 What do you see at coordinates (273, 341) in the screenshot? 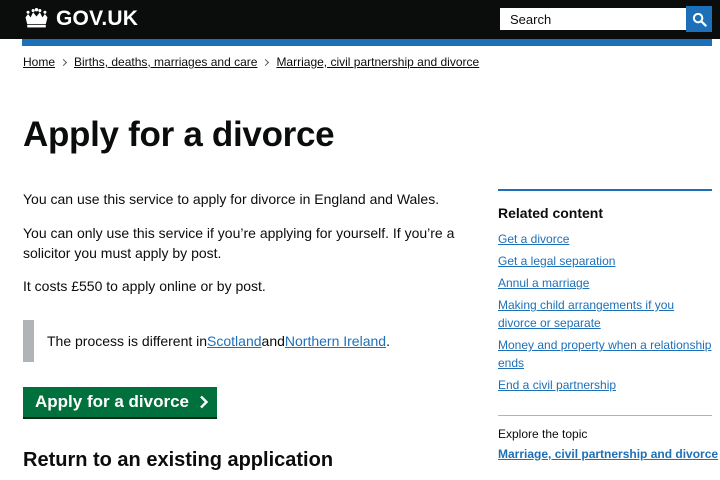
I see `inset-middle: and` at bounding box center [273, 341].